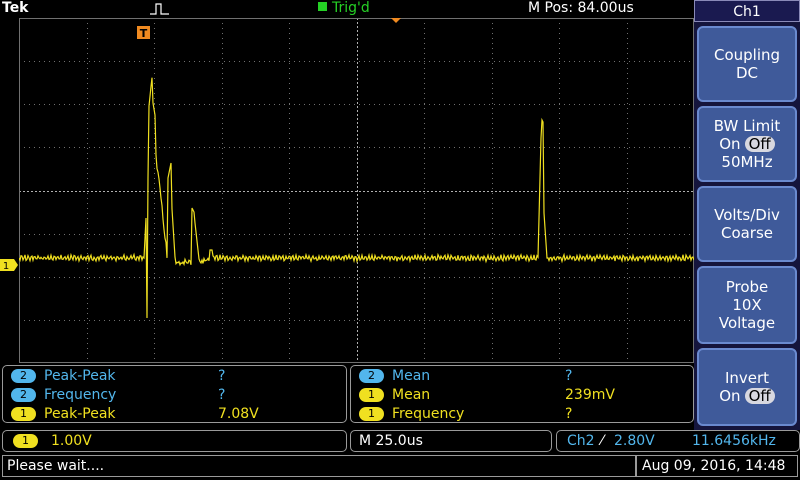  What do you see at coordinates (322, 6) in the screenshot?
I see `trigger-status-indicator-icon` at bounding box center [322, 6].